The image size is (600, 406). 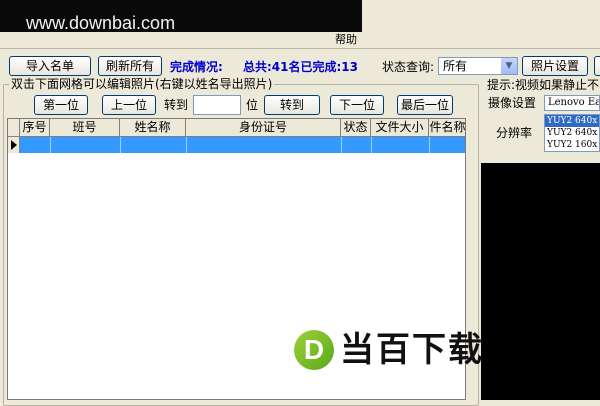 What do you see at coordinates (85, 127) in the screenshot?
I see `column-header-class: 班号` at bounding box center [85, 127].